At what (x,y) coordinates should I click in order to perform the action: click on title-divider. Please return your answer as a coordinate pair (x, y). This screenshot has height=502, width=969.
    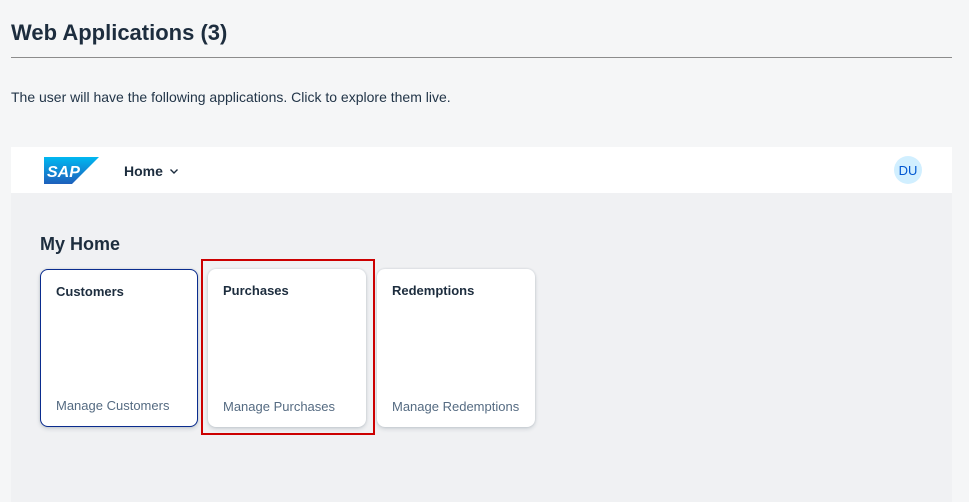
    Looking at the image, I should click on (481, 57).